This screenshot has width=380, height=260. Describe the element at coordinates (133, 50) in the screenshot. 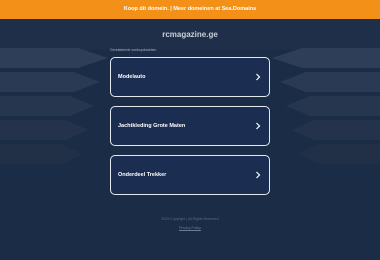

I see `related-searches-heading: Gerelateerde zoekopdrachten` at that location.